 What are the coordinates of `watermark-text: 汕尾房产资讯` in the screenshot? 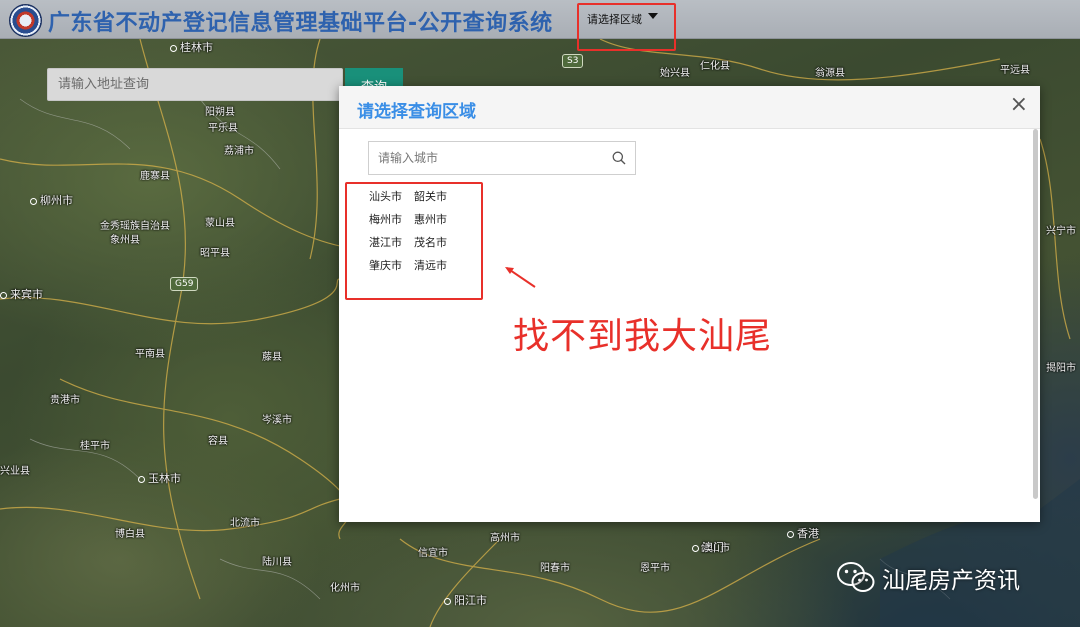 It's located at (951, 581).